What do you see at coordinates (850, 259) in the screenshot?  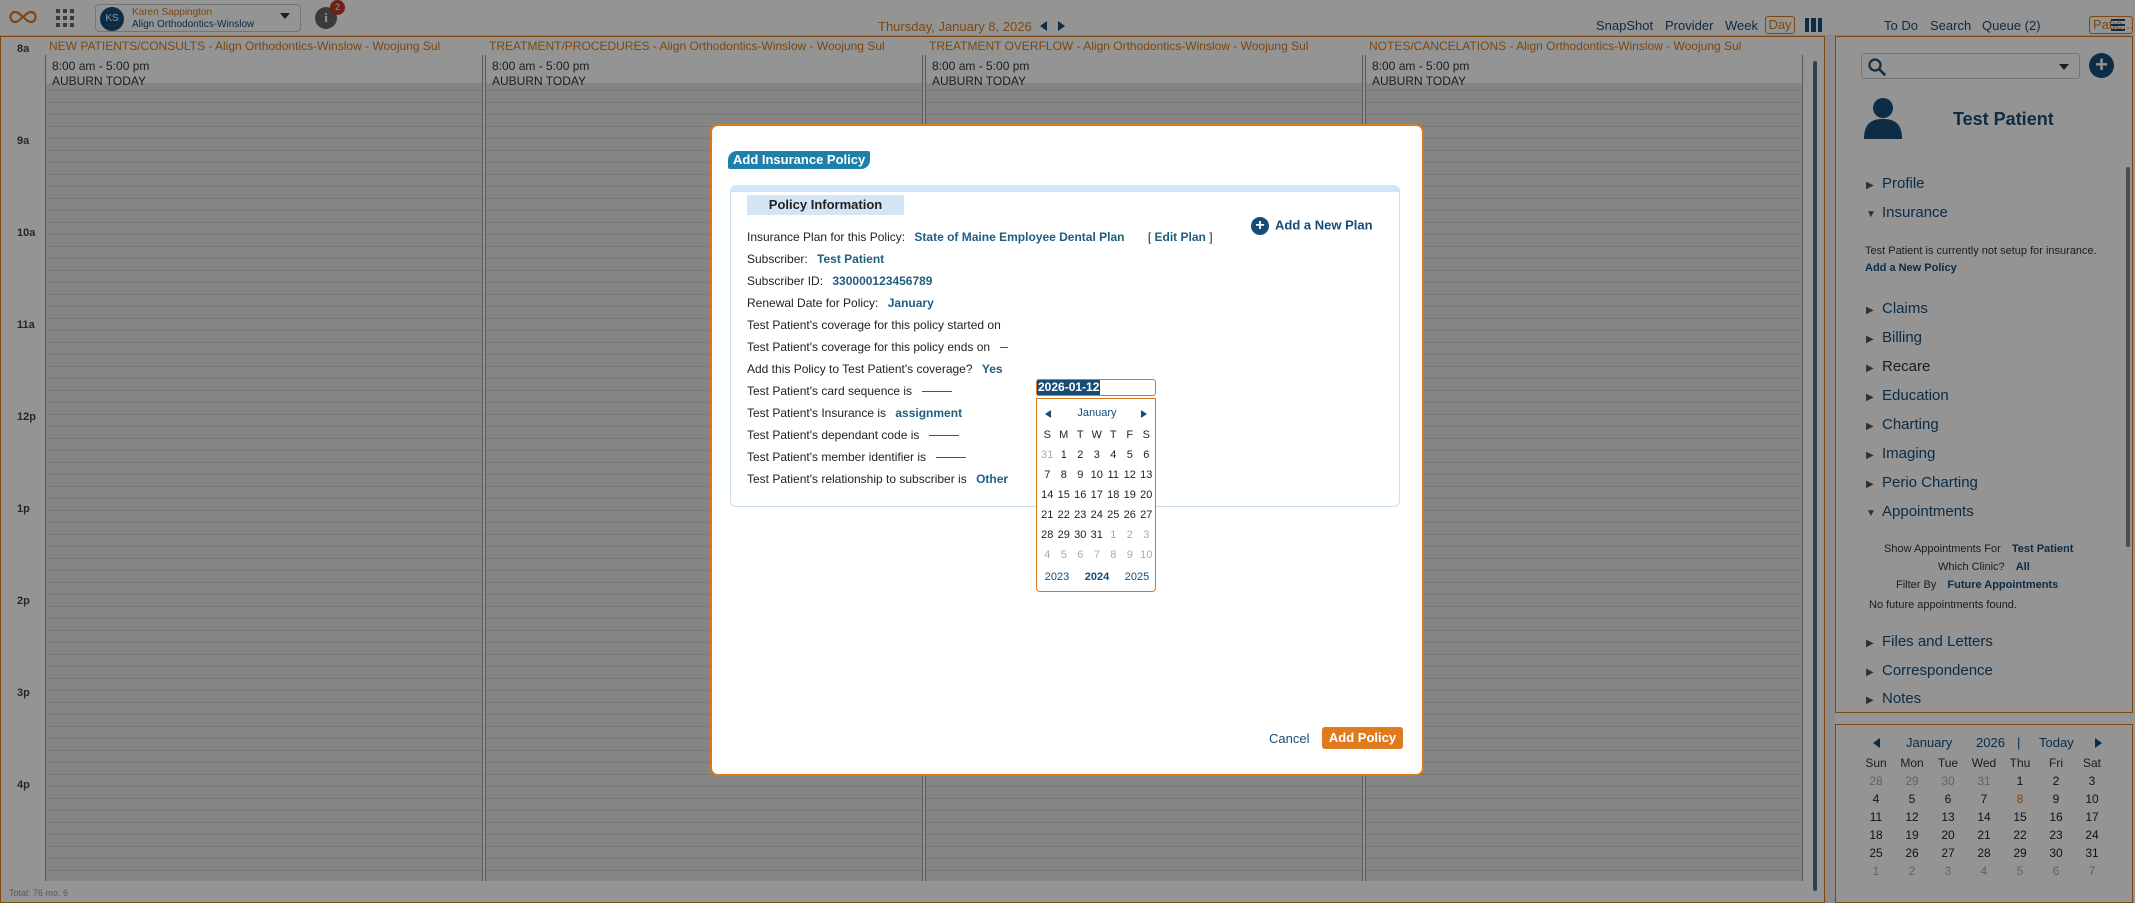 I see `subscriber-value: Test Patient` at bounding box center [850, 259].